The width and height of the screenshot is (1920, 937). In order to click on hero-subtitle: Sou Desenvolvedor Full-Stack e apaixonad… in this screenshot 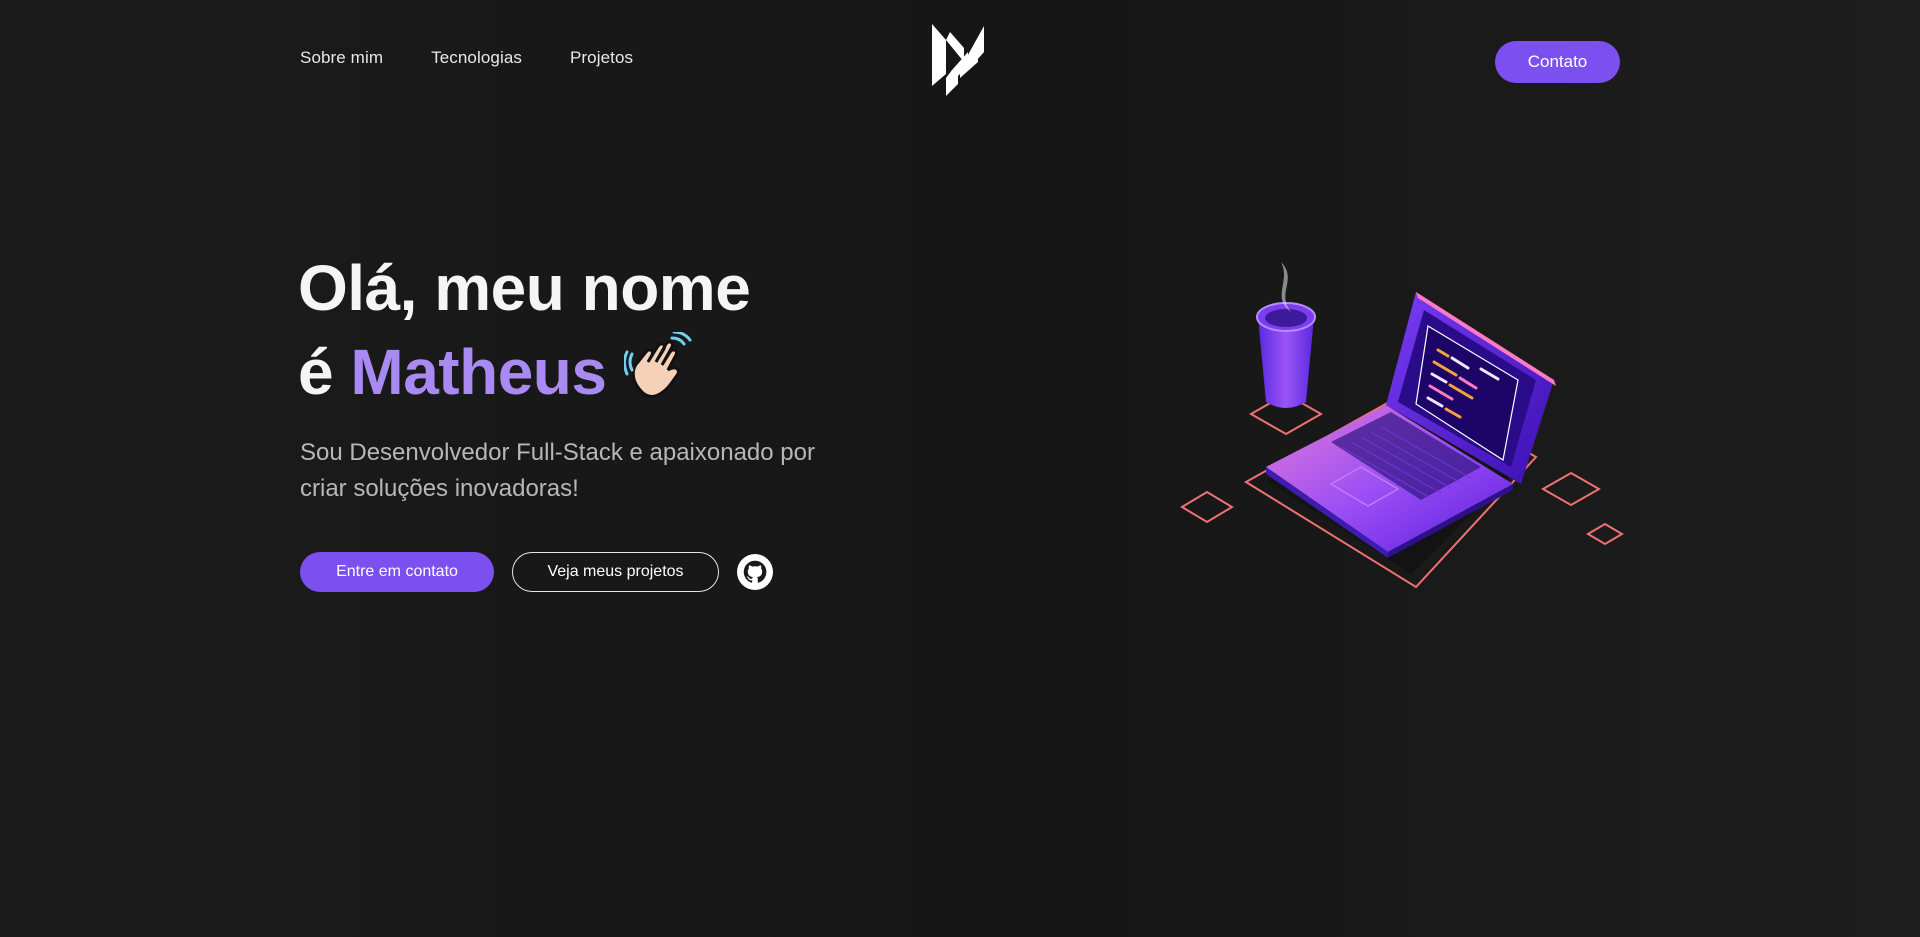, I will do `click(557, 470)`.